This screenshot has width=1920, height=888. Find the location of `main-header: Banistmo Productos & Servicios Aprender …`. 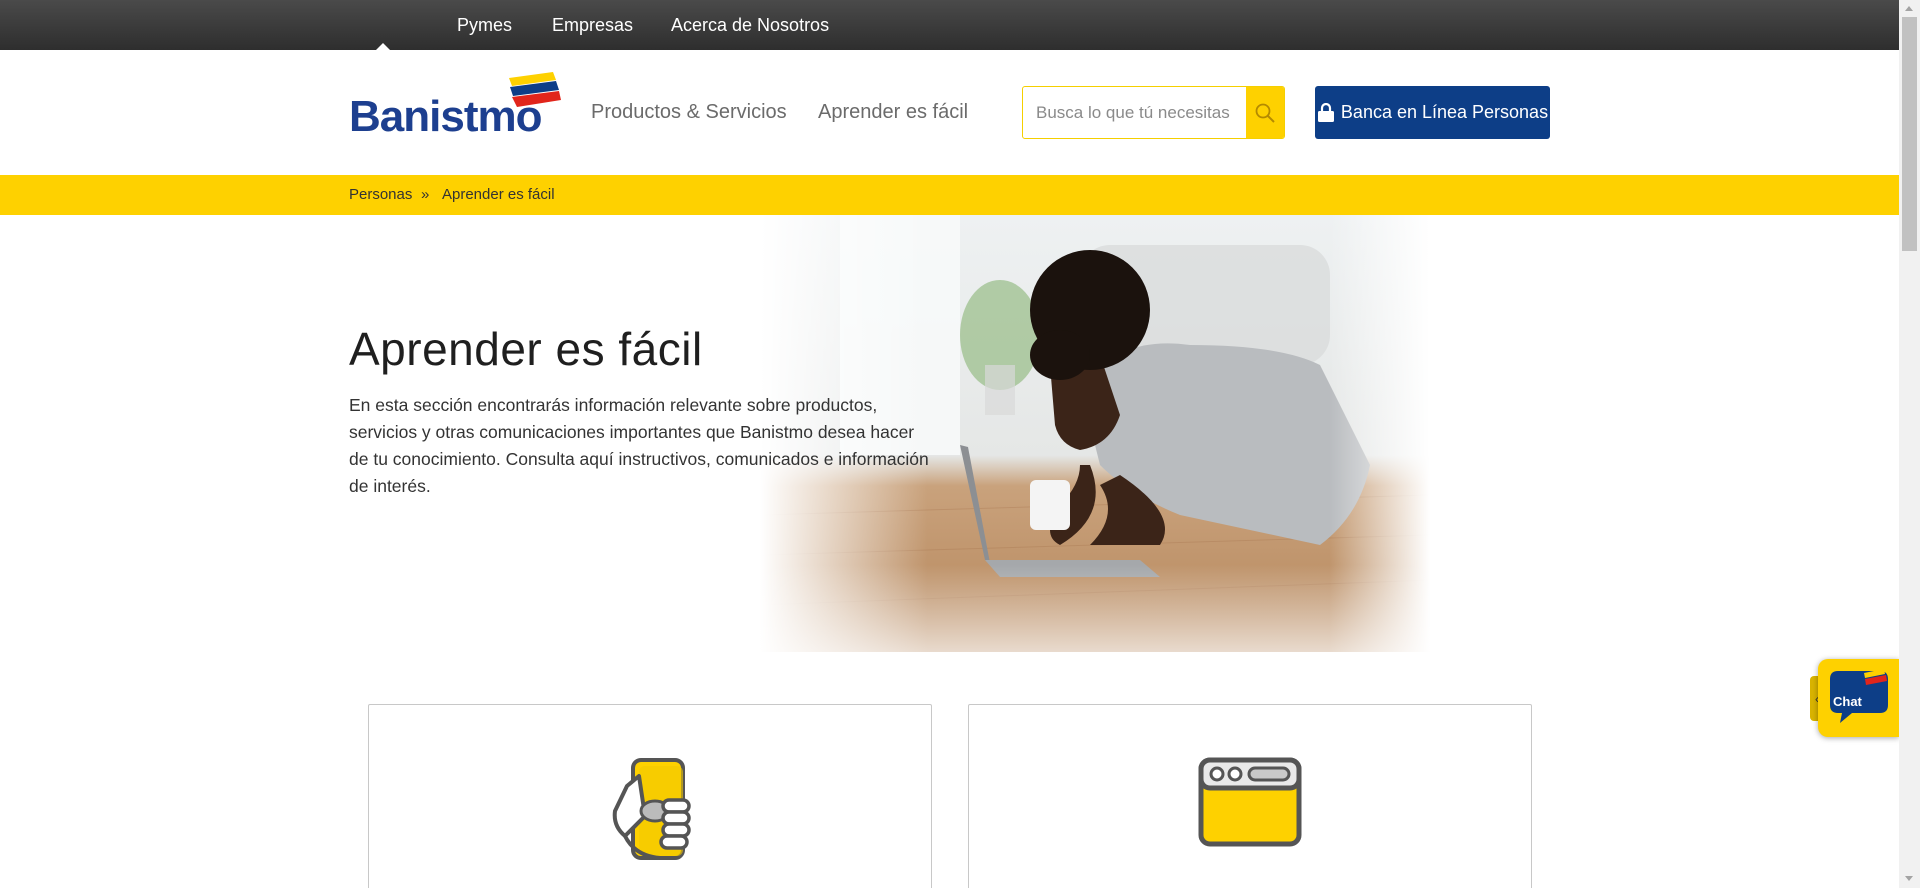

main-header: Banistmo Productos & Servicios Aprender … is located at coordinates (949, 112).